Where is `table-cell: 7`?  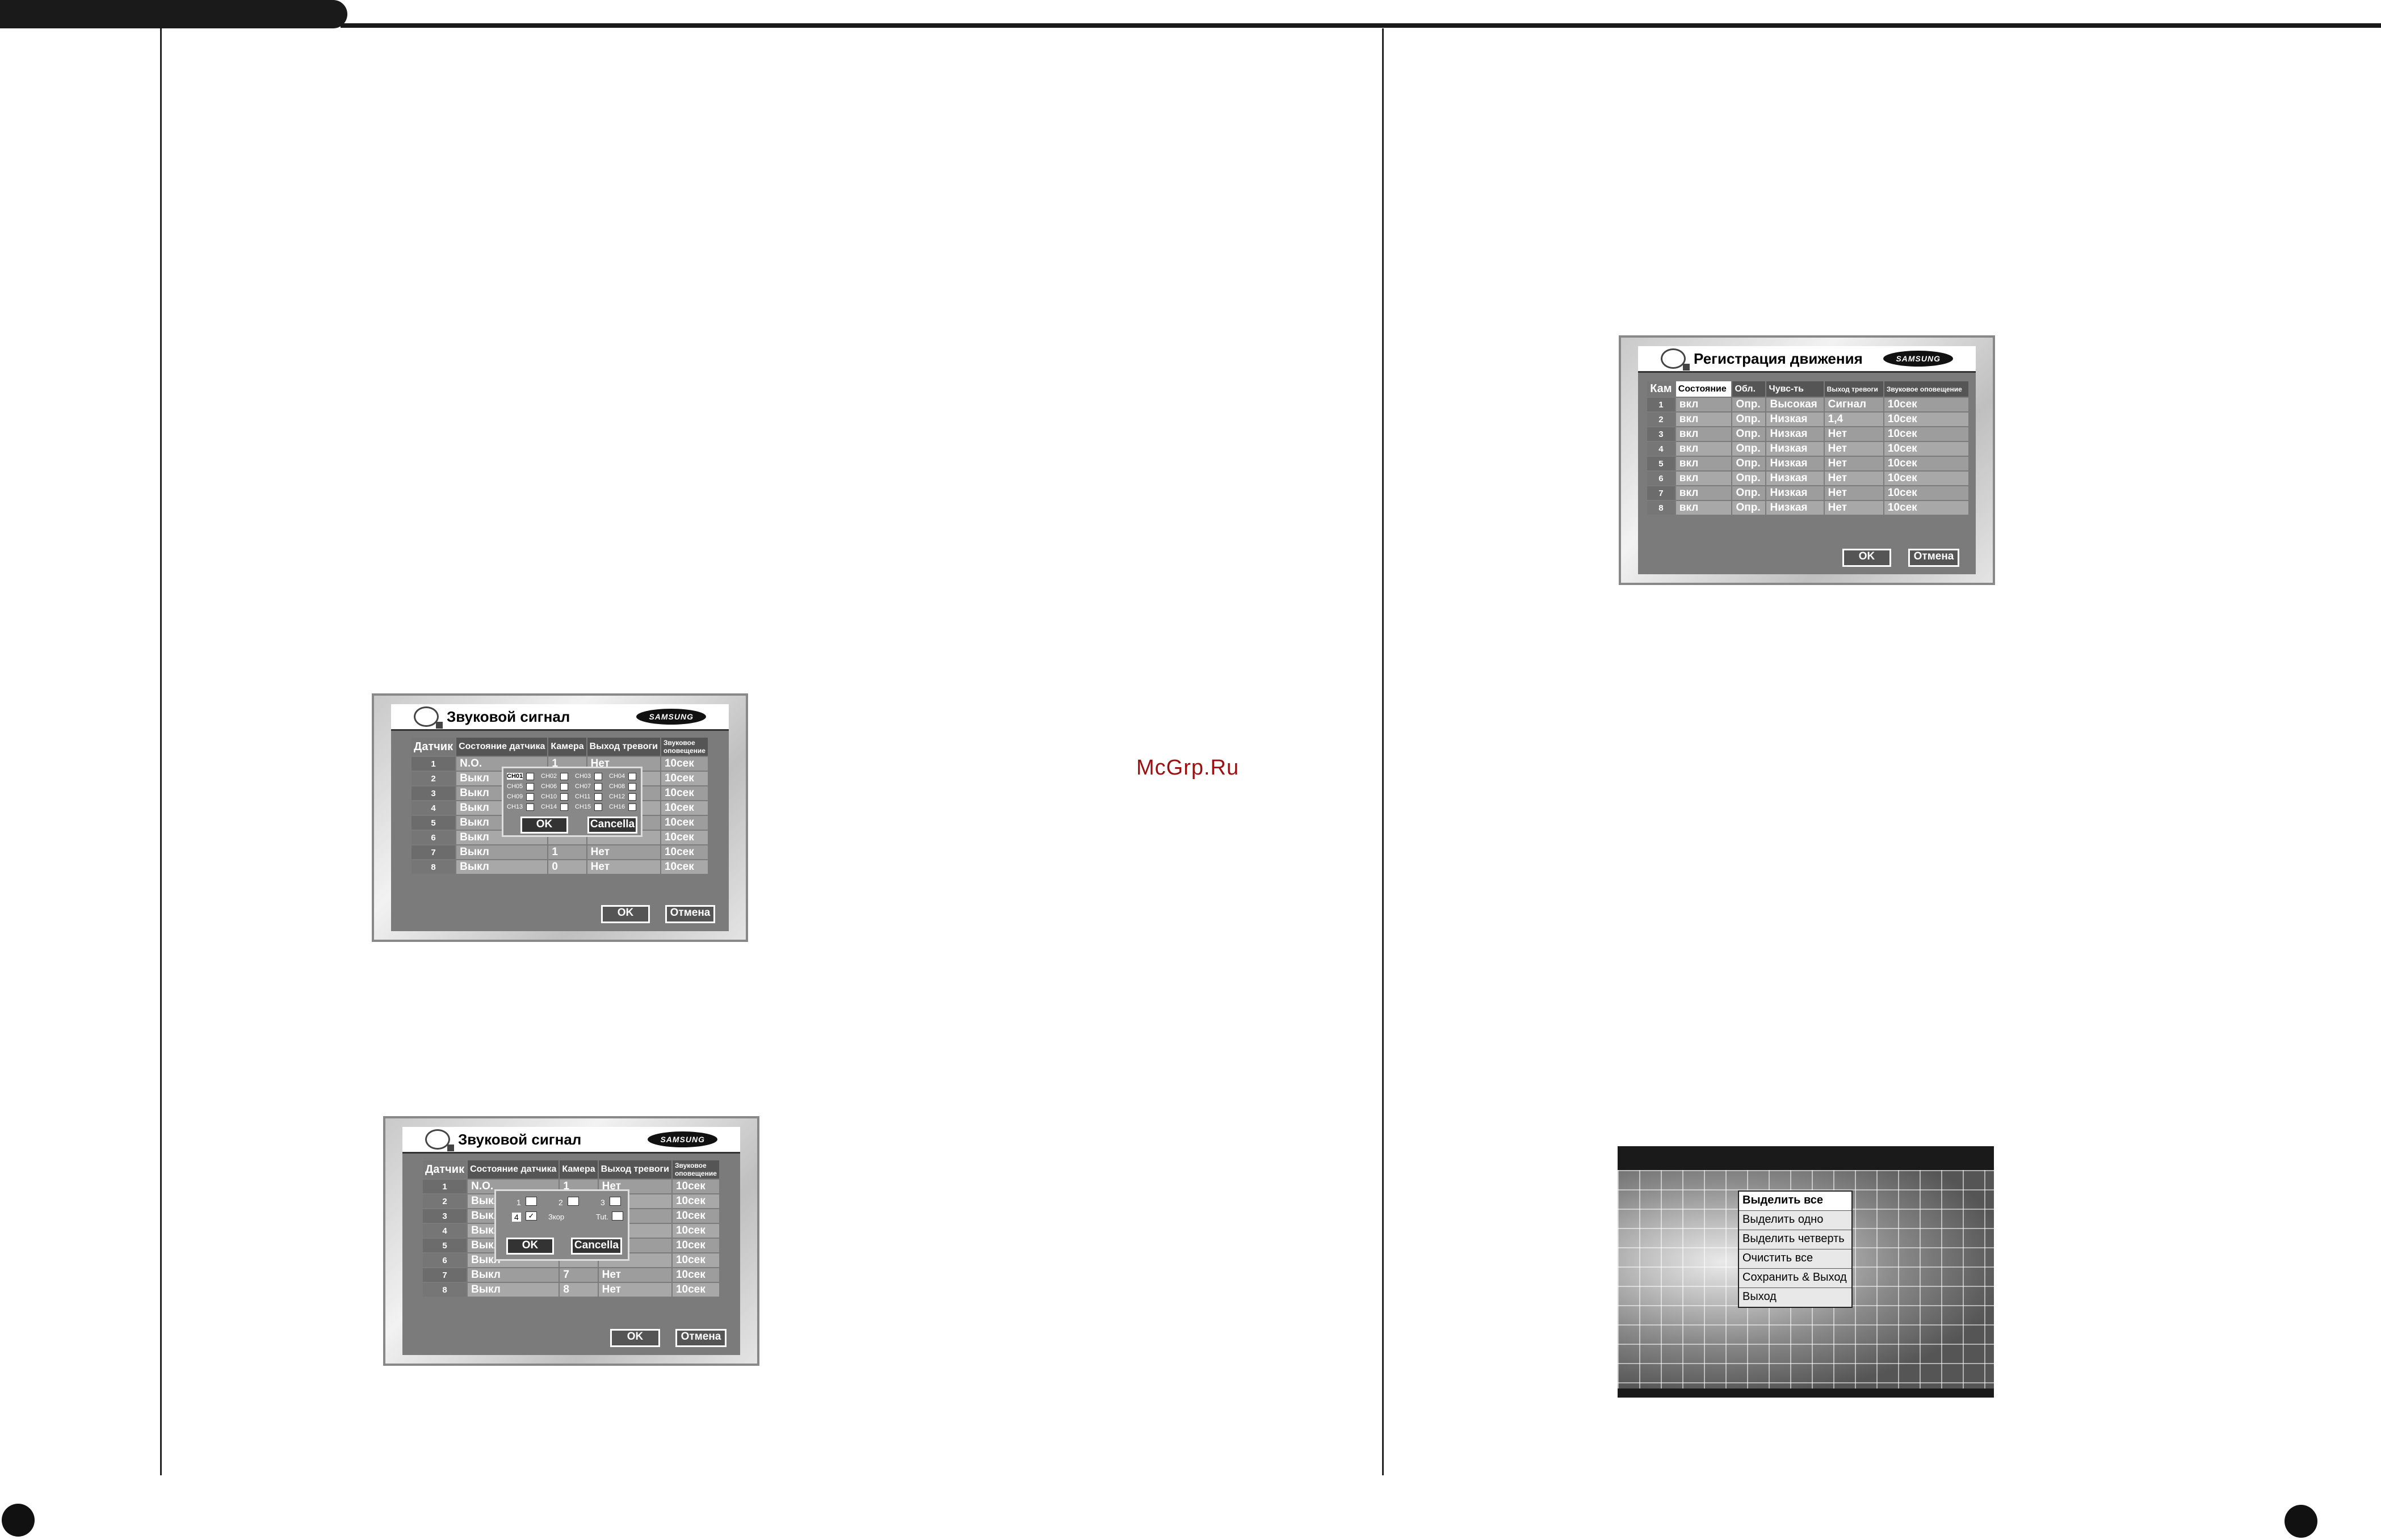
table-cell: 7 is located at coordinates (578, 1275).